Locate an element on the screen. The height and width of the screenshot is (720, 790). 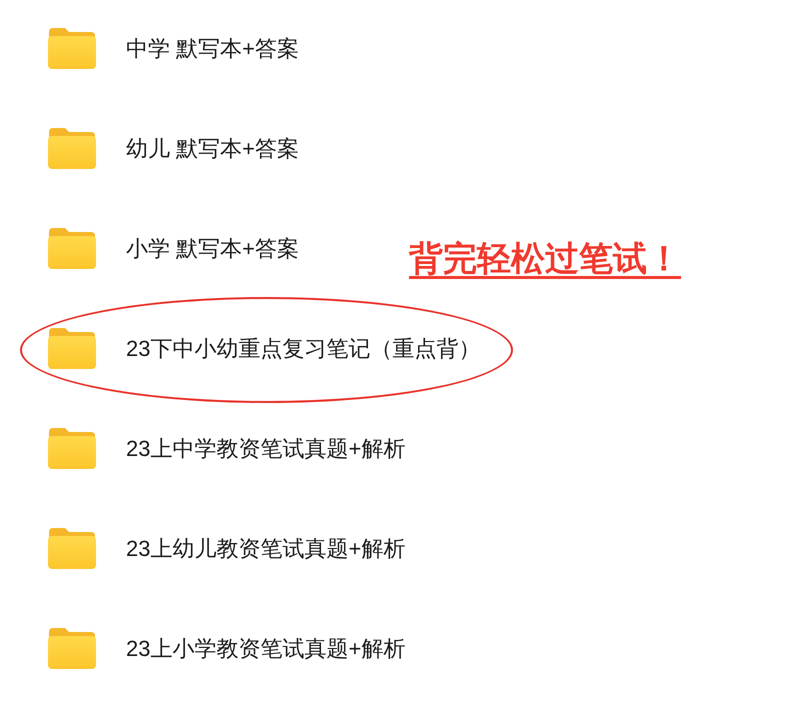
folder-name: 23上幼儿教资笔试真题+解析 is located at coordinates (266, 548).